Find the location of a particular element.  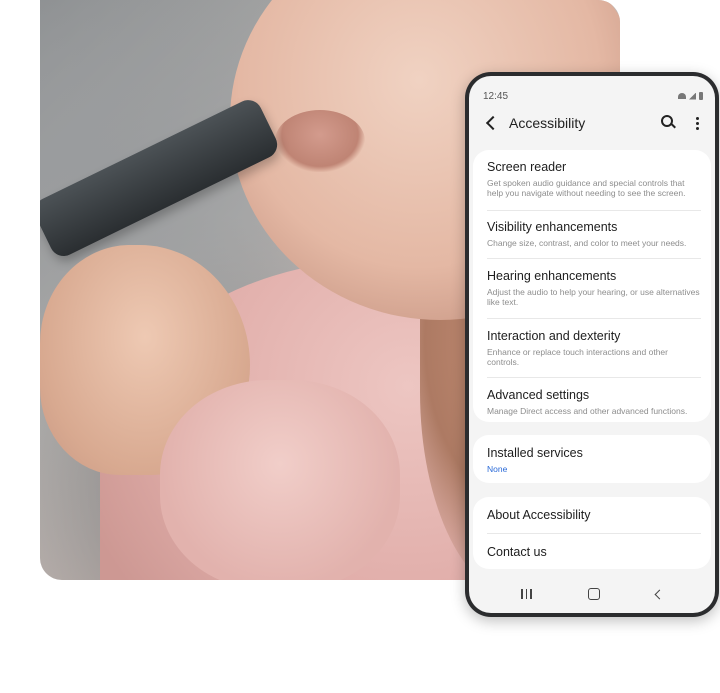

setting-about-accessibility: About Accessibility is located at coordinates (594, 515).